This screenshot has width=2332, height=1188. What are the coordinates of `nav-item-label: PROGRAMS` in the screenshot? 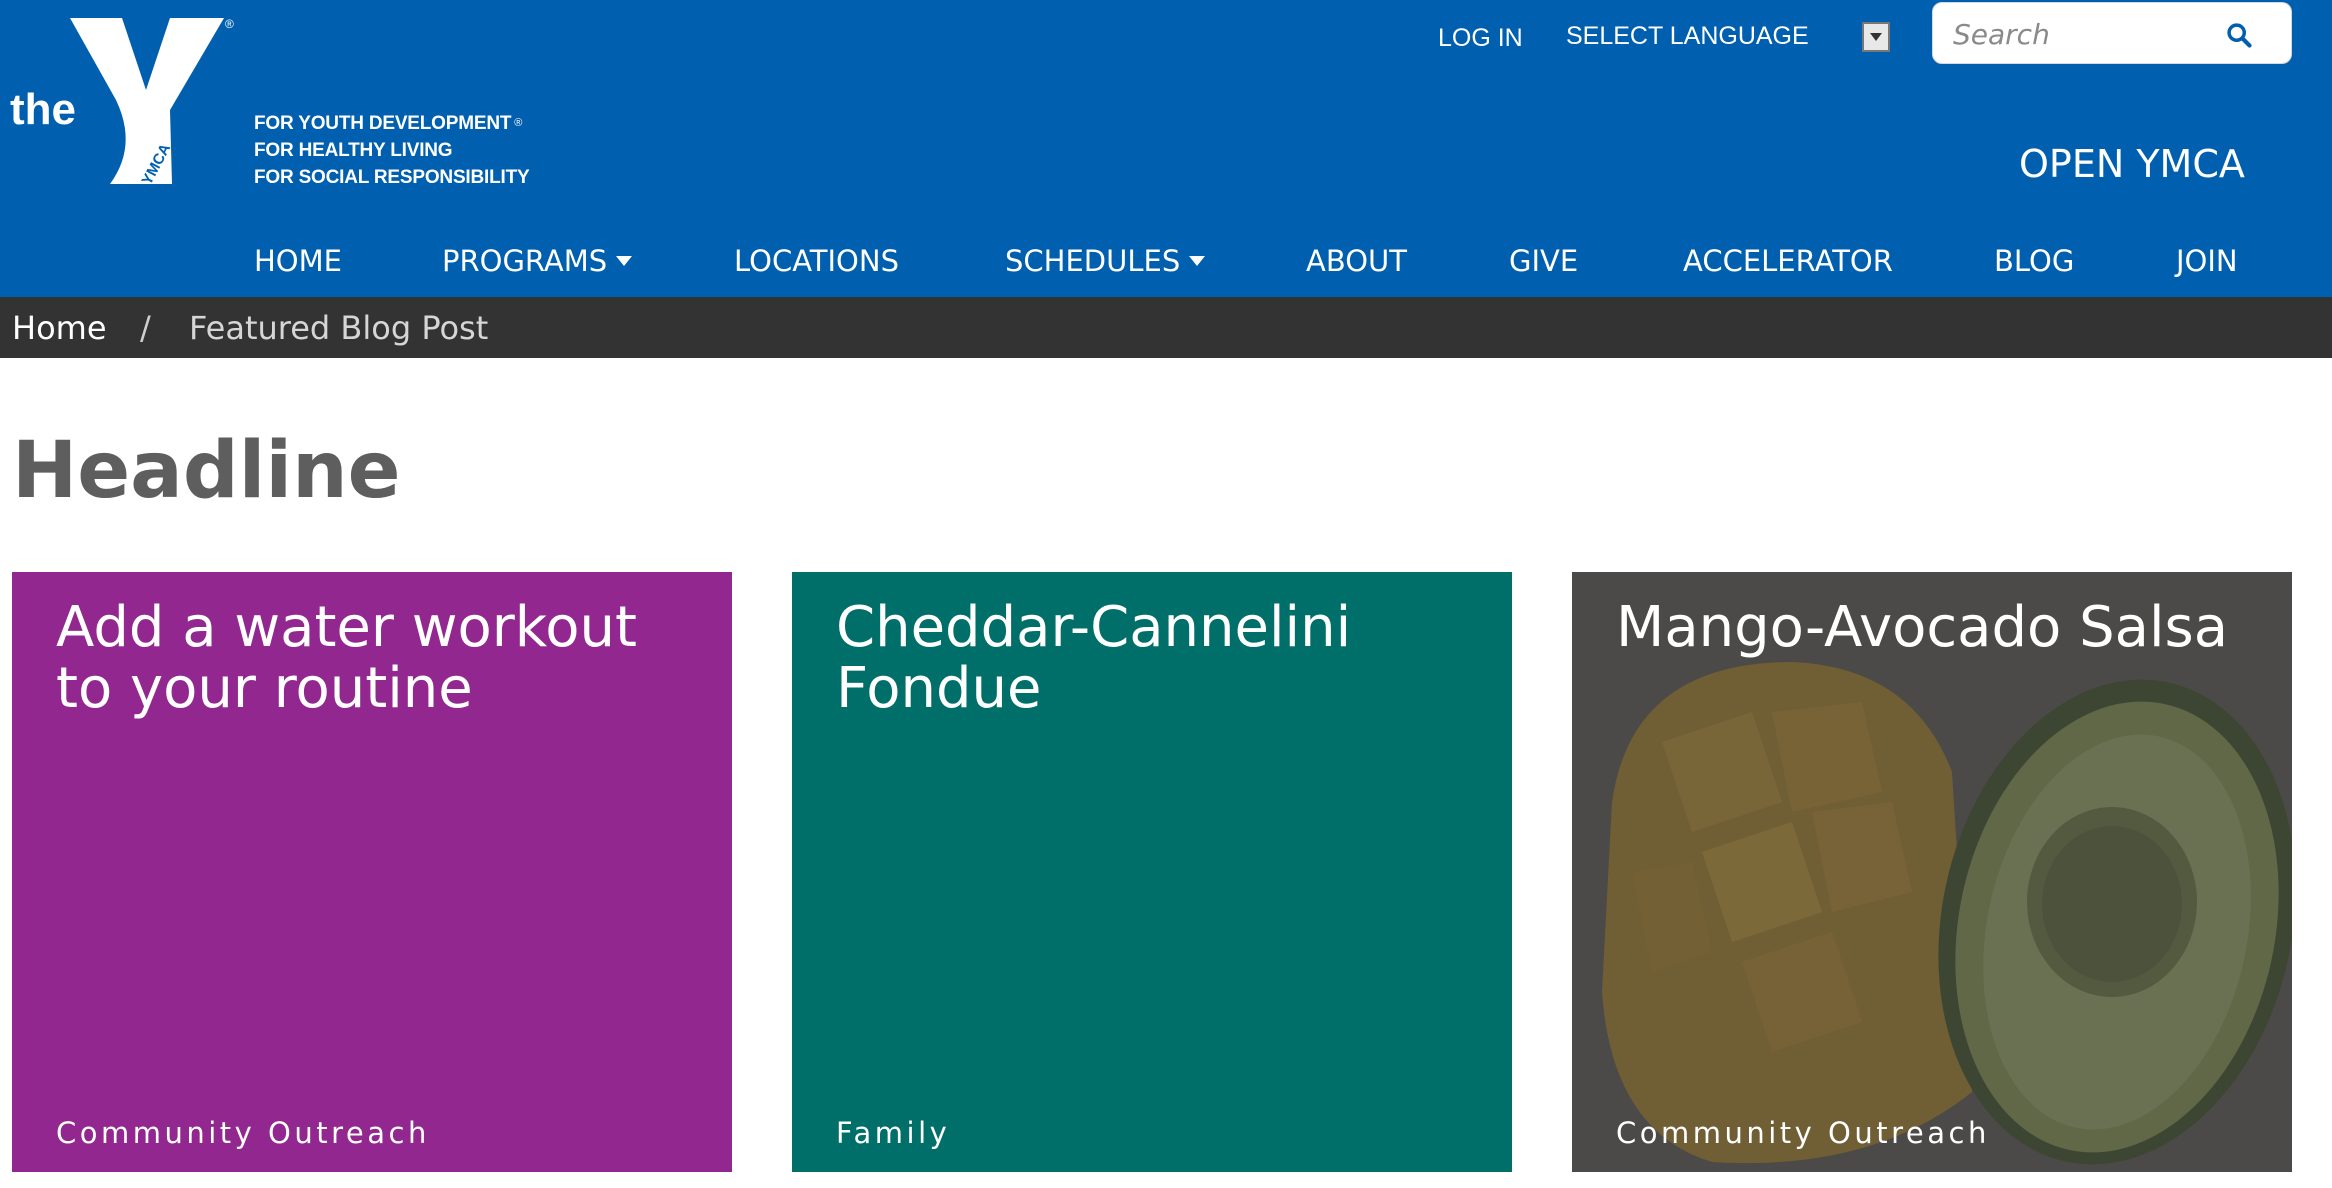 It's located at (525, 261).